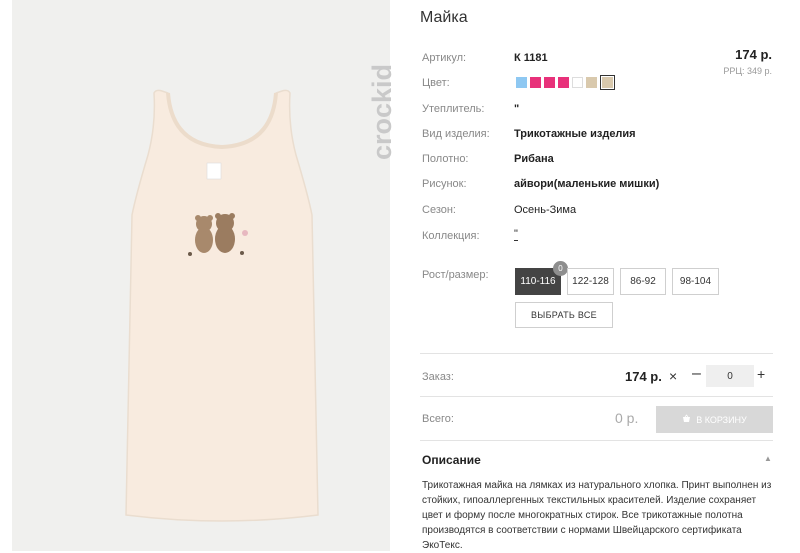 This screenshot has width=800, height=553. What do you see at coordinates (753, 54) in the screenshot?
I see `product-price: 174 р.` at bounding box center [753, 54].